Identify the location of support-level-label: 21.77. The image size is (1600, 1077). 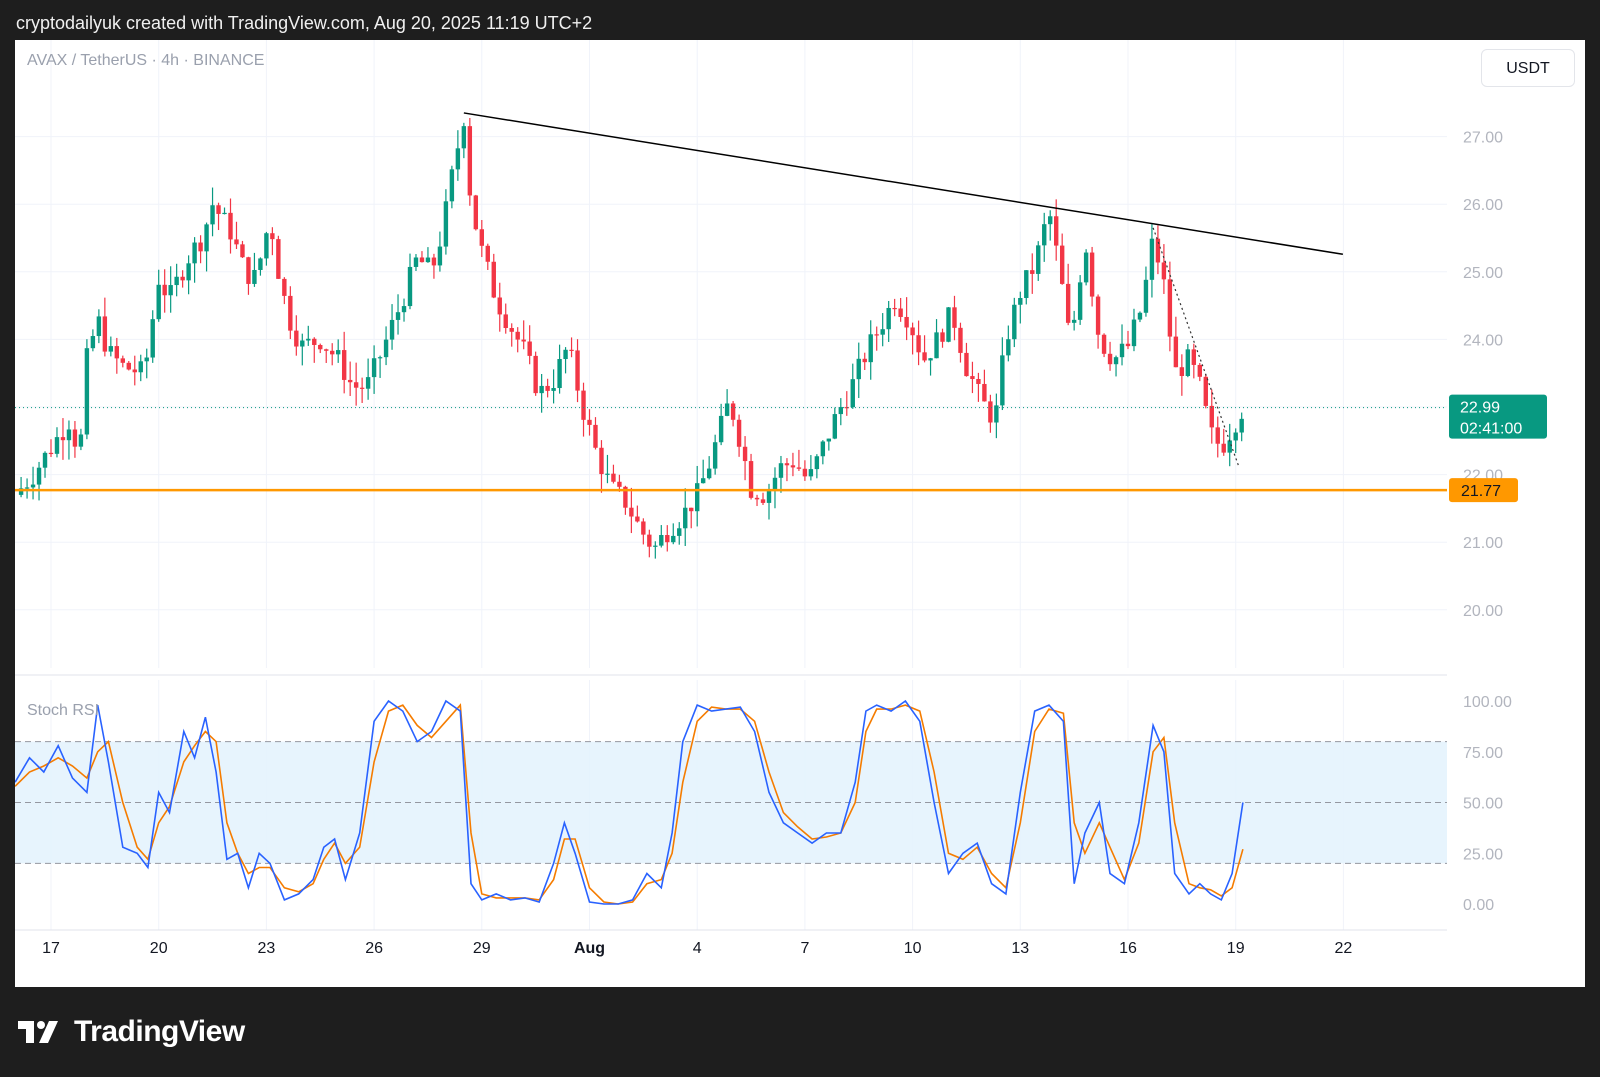
(1481, 491).